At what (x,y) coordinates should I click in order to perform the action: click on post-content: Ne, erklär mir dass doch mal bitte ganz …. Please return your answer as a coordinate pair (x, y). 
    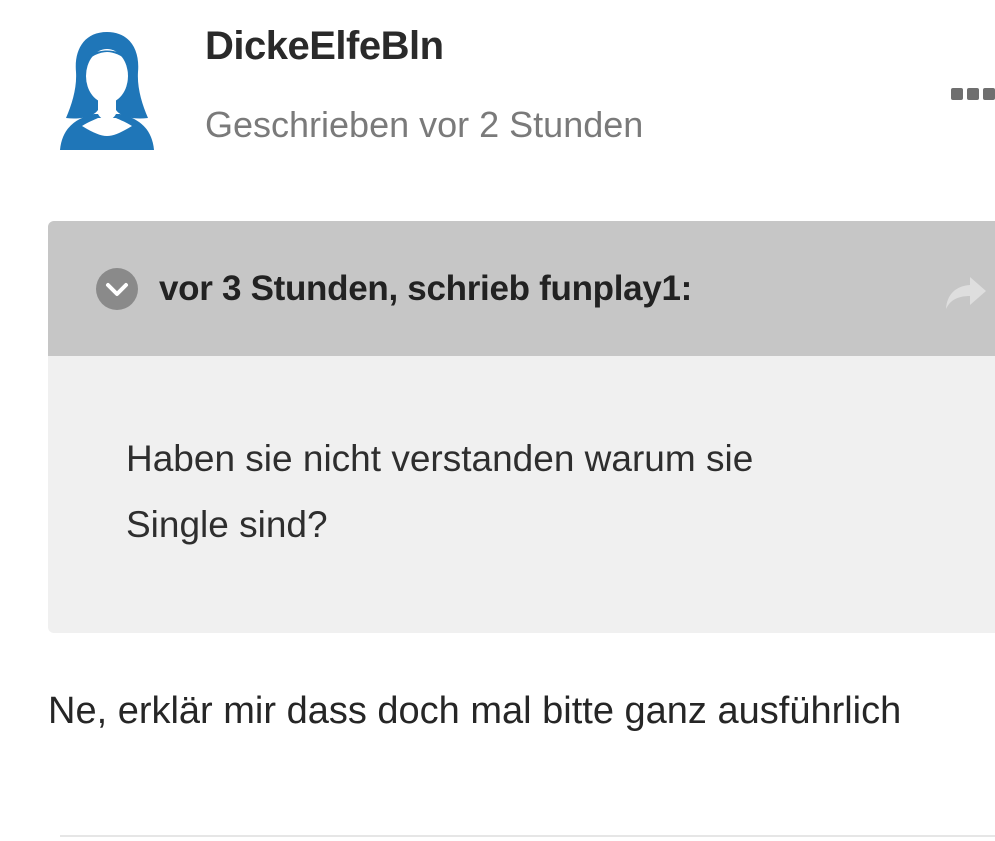
    Looking at the image, I should click on (475, 711).